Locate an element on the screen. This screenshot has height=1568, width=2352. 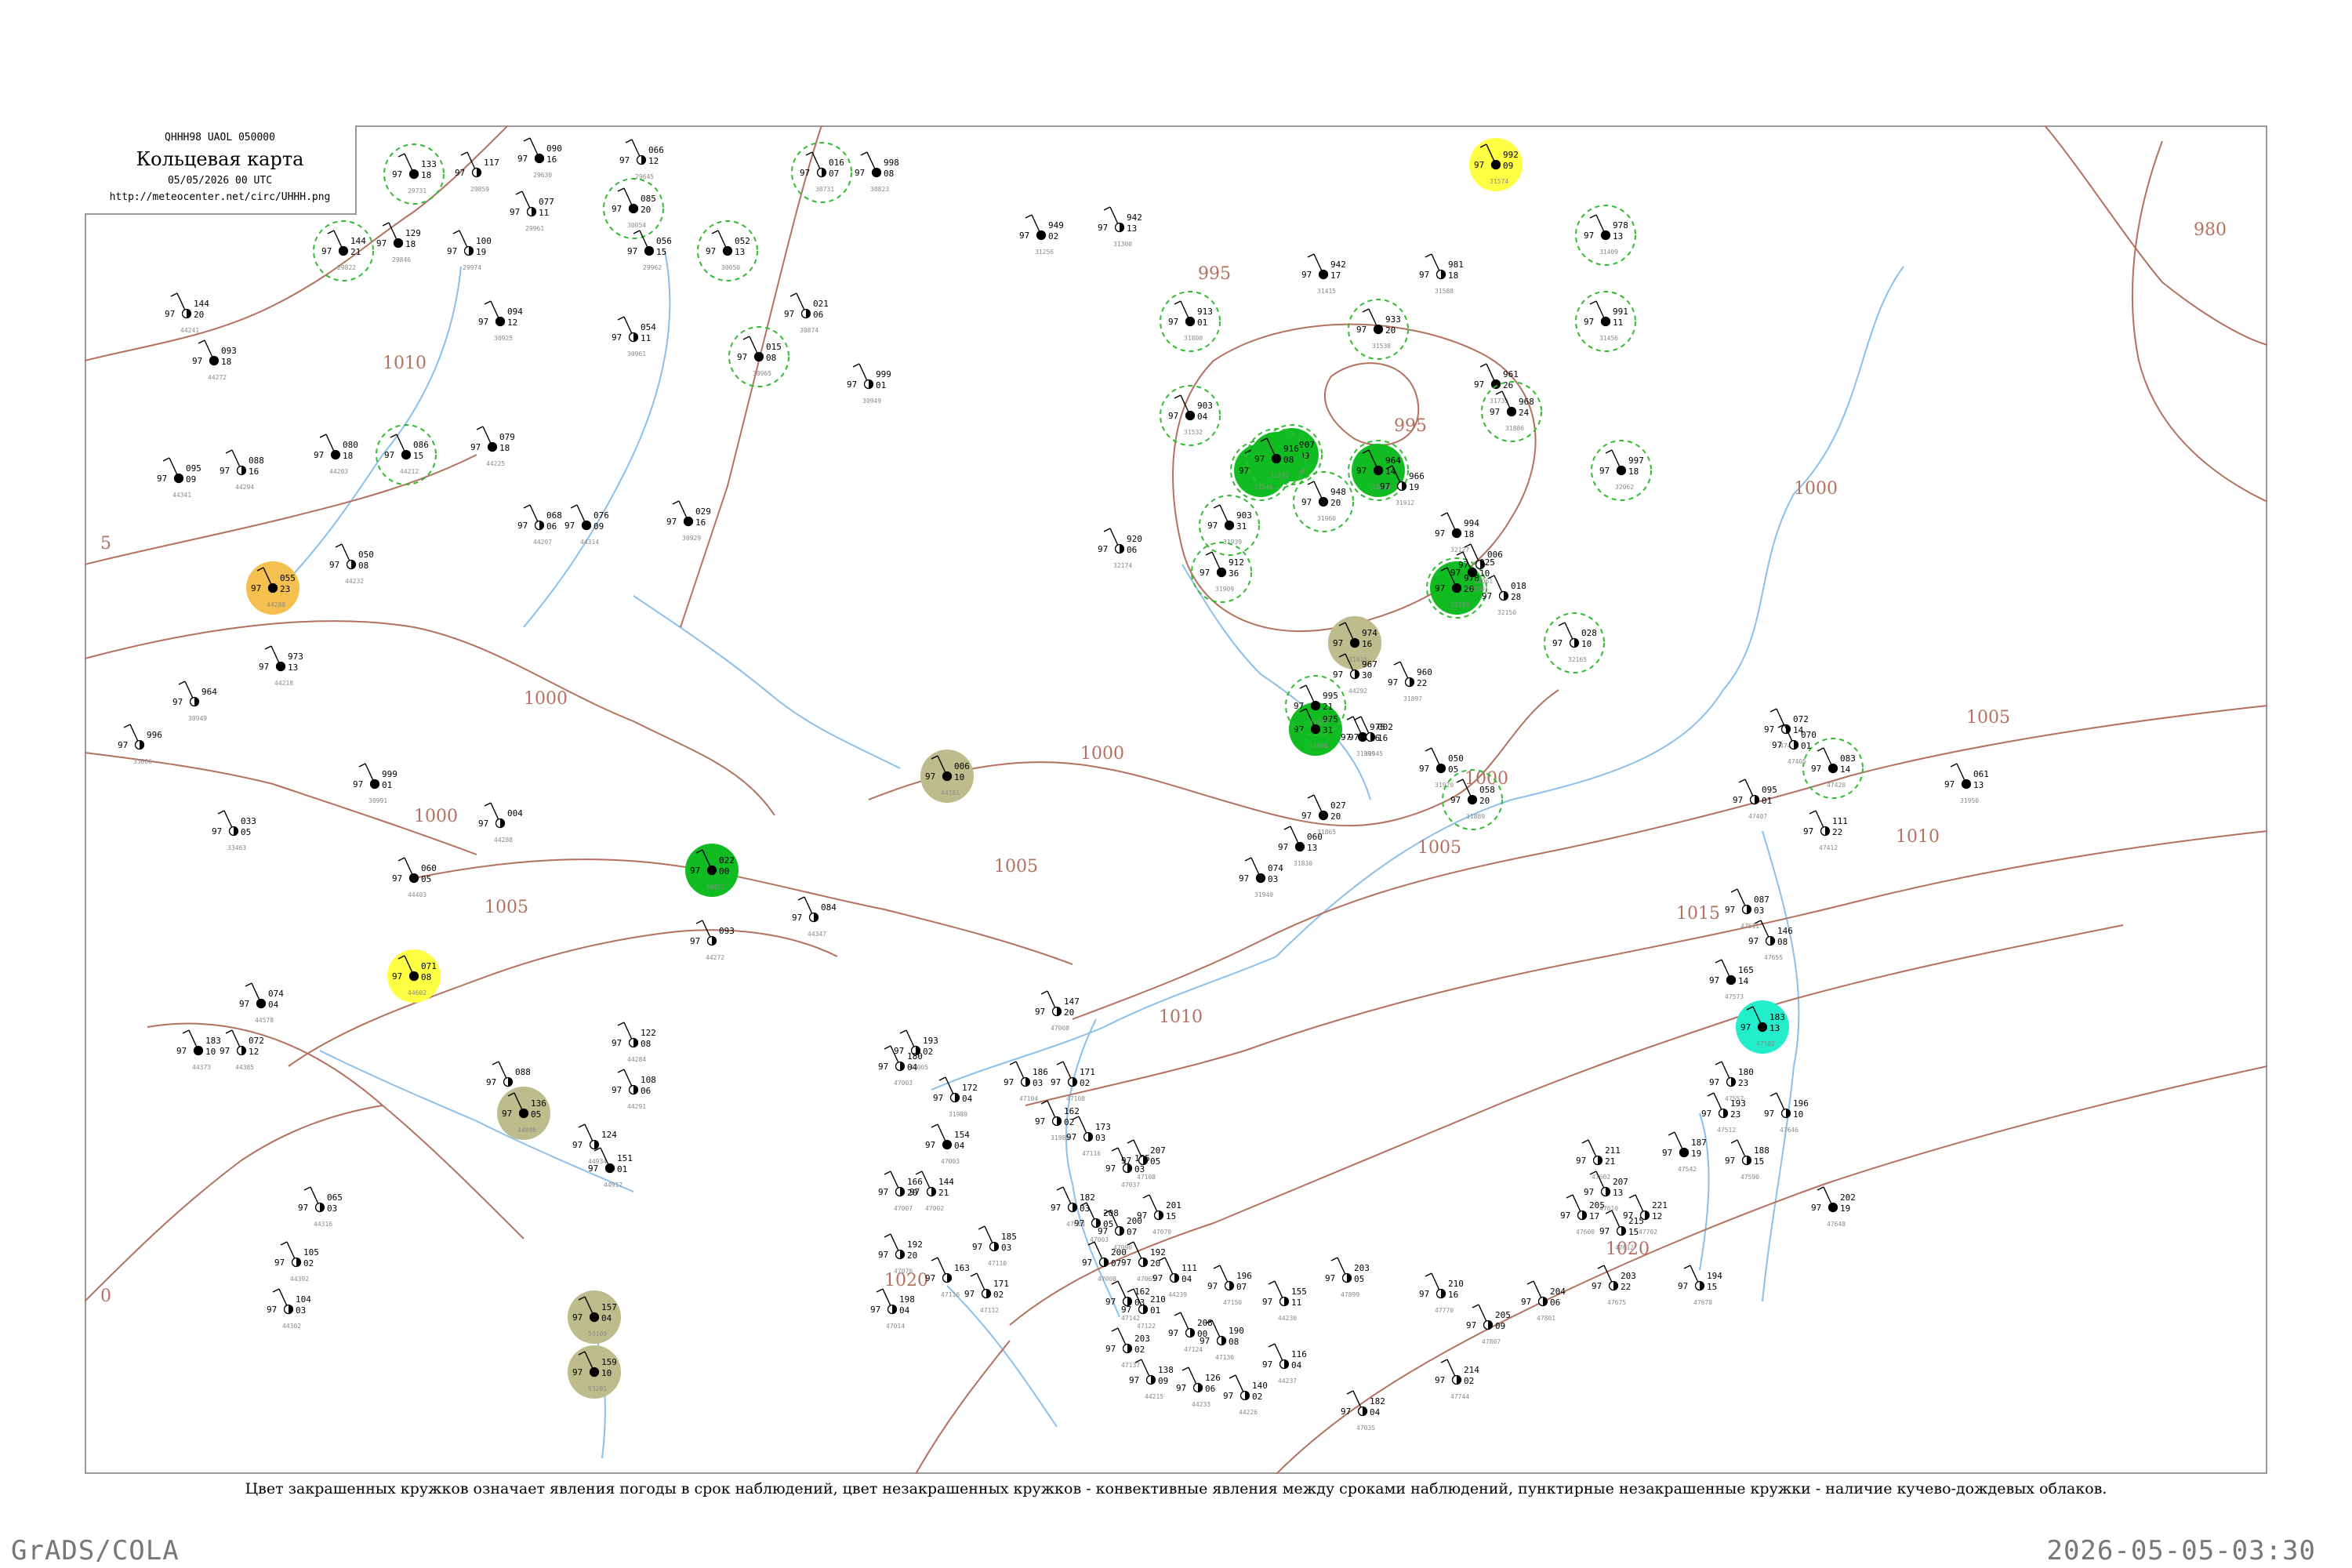
station-marker: 16620 97 47007 is located at coordinates (900, 1191).